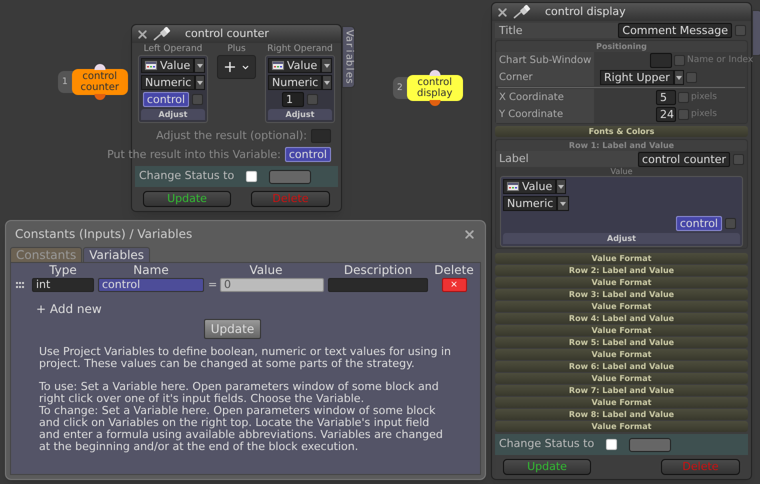  I want to click on section-header: Row 7: Label and Value, so click(621, 390).